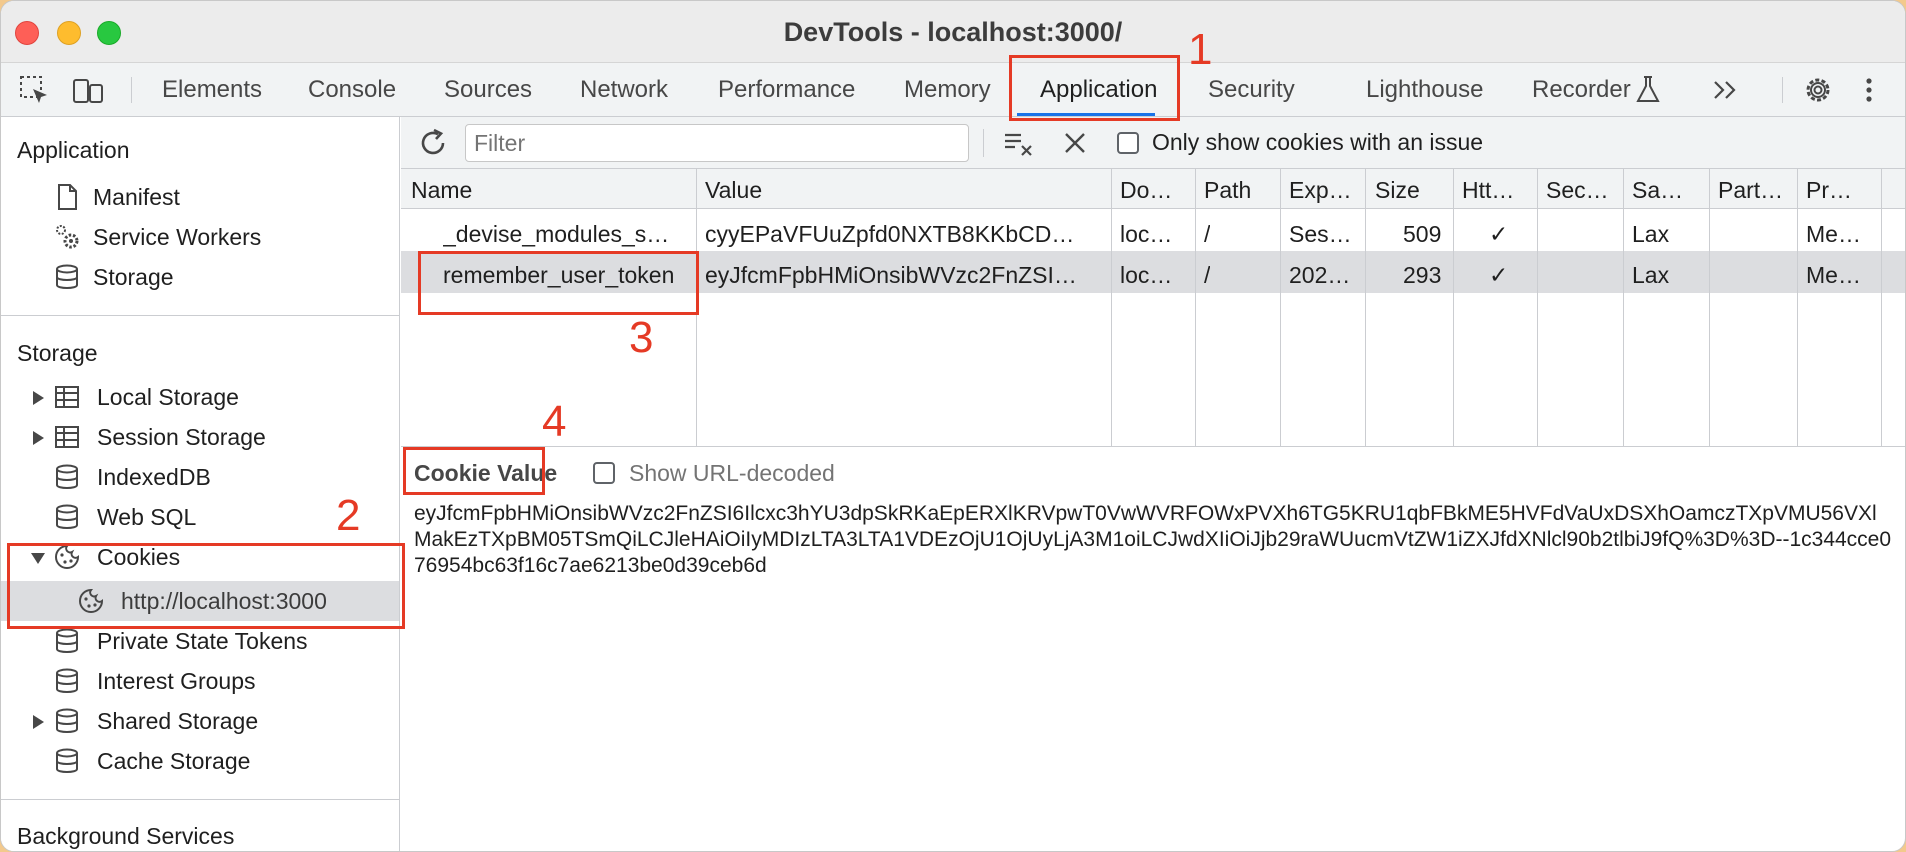 This screenshot has width=1906, height=852. I want to click on sidebar-item-storage: Storage, so click(223, 277).